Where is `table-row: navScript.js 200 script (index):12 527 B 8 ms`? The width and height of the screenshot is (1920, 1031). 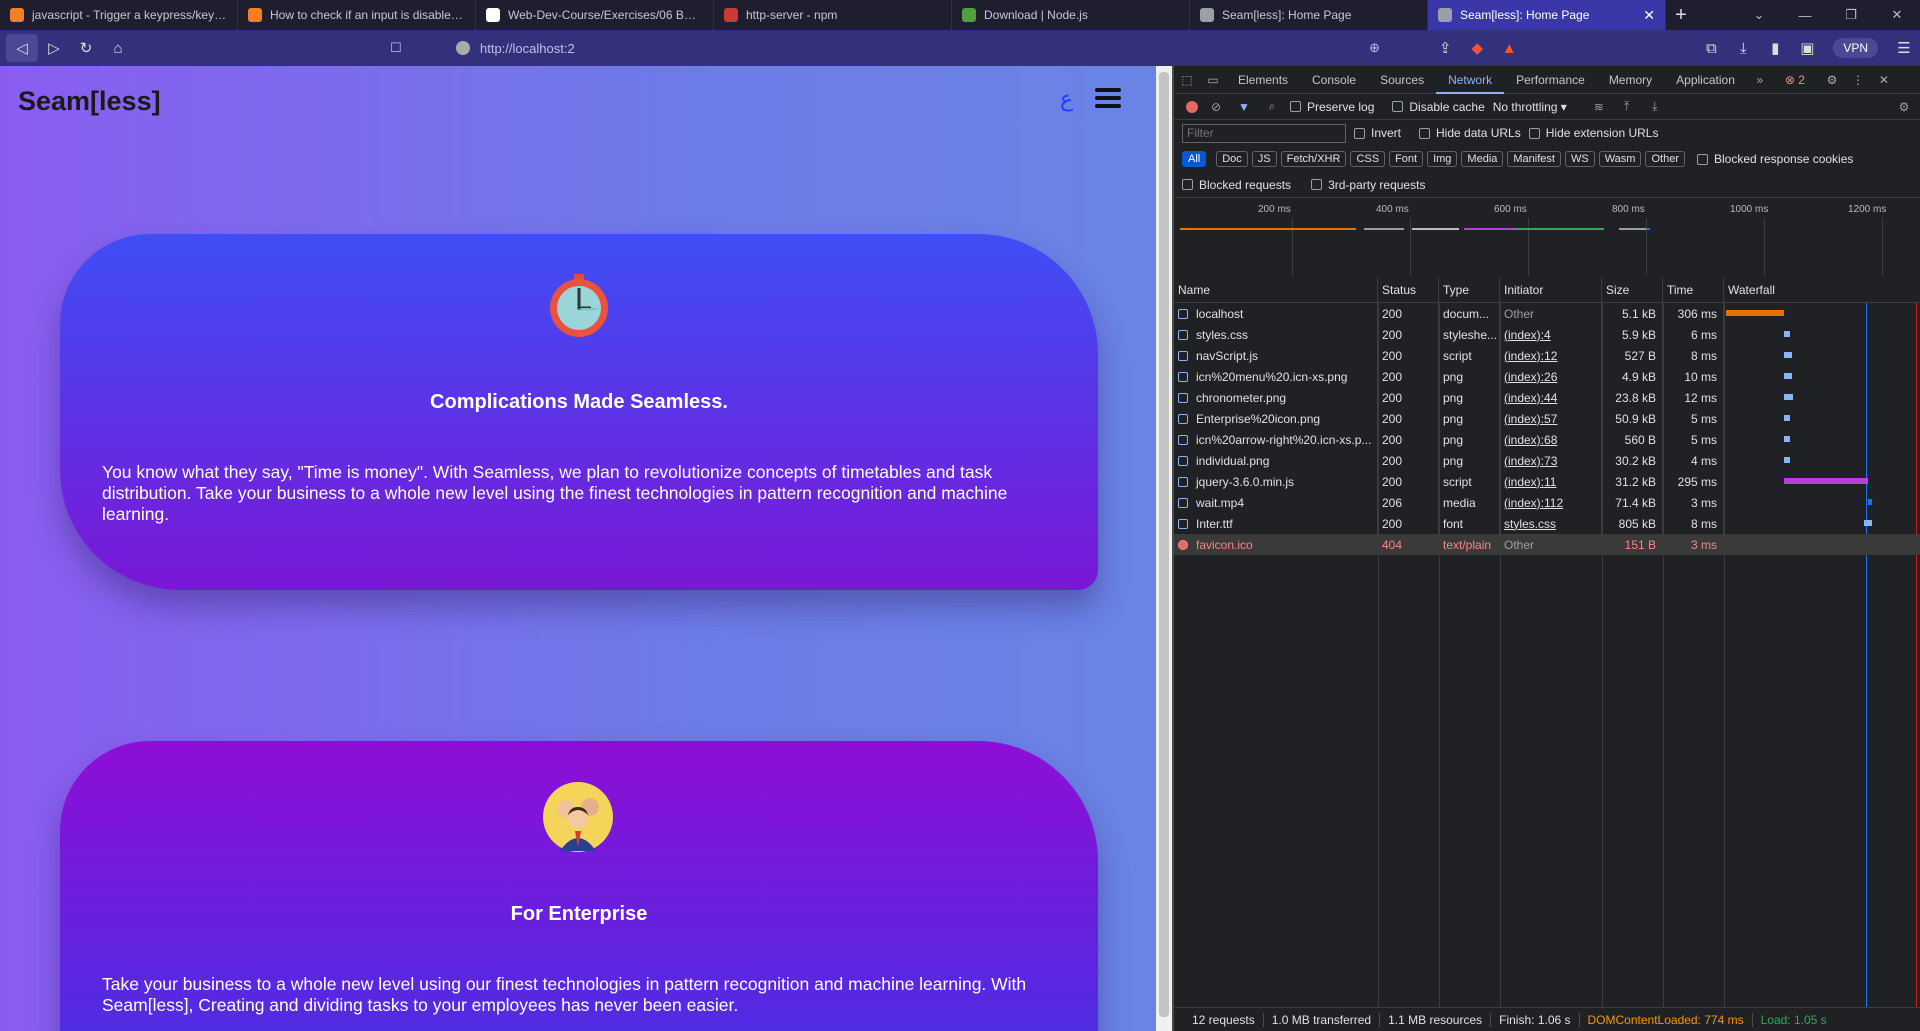 table-row: navScript.js 200 script (index):12 527 B 8 ms is located at coordinates (1547, 355).